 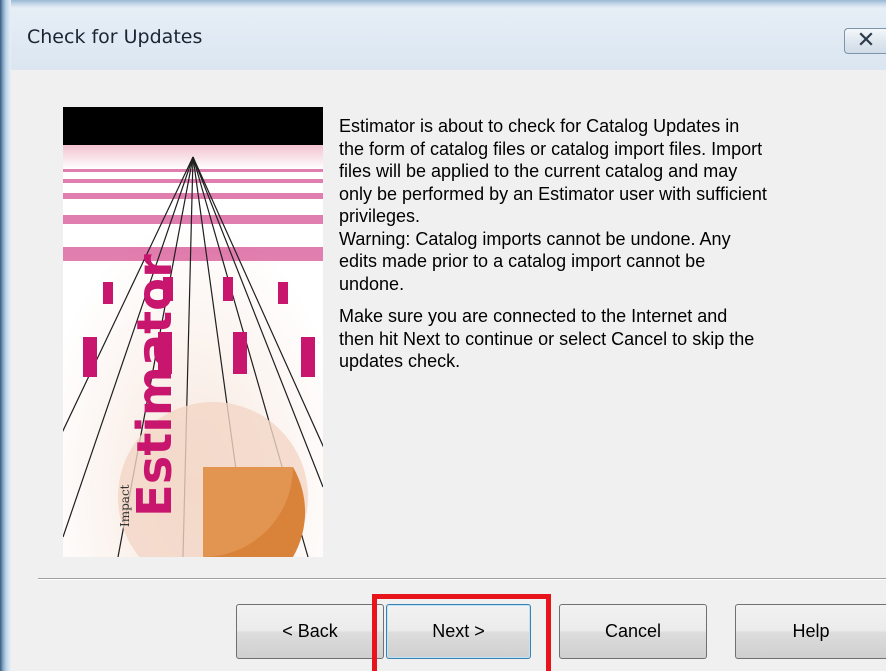 I want to click on window-title: Check for Updates, so click(x=115, y=37).